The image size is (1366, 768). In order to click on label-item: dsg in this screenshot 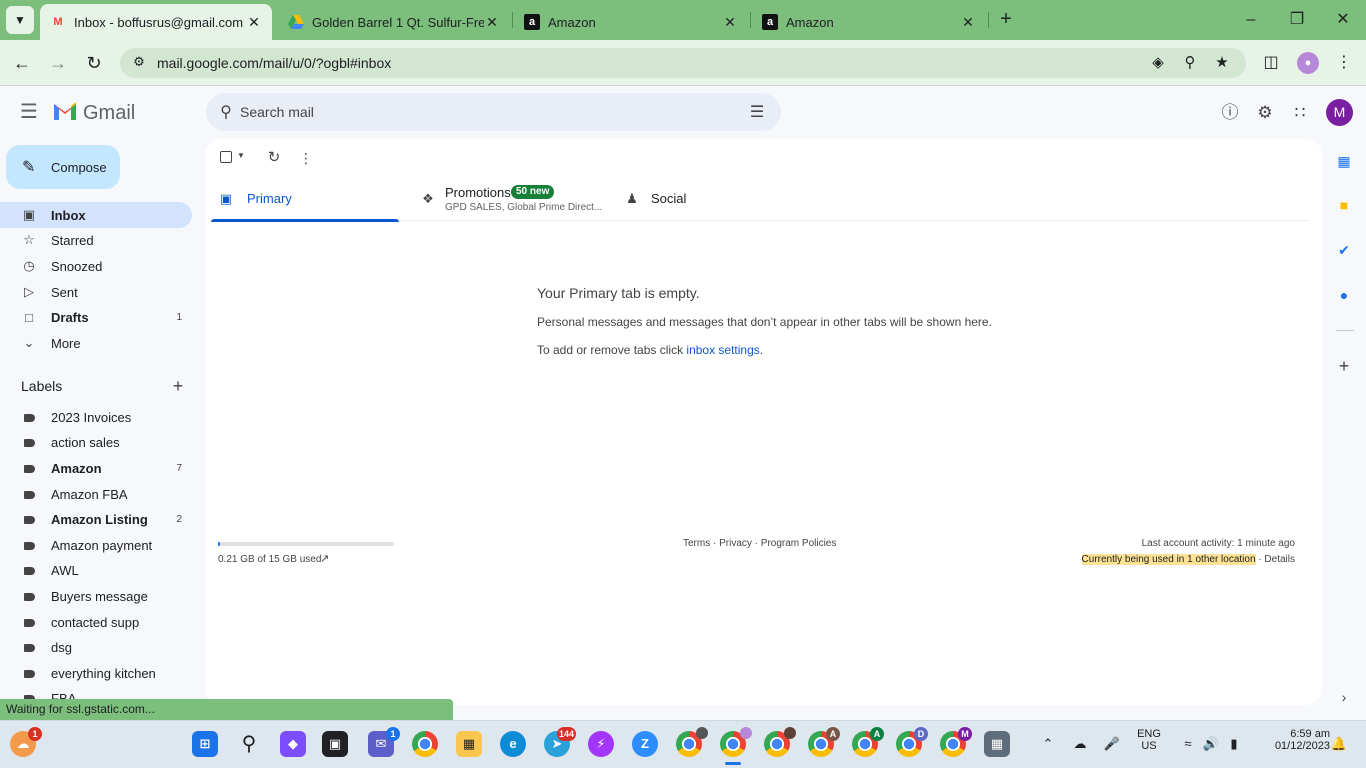, I will do `click(96, 647)`.